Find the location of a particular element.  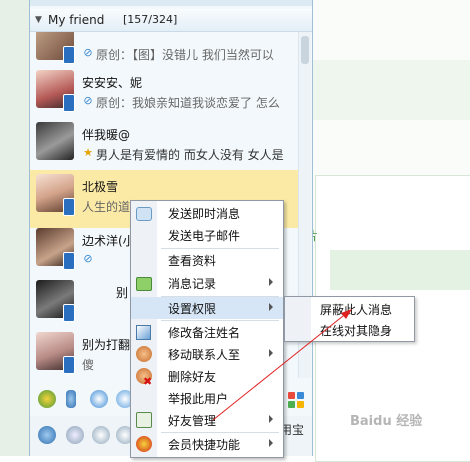

annotation-arrow-line is located at coordinates (280, 366).